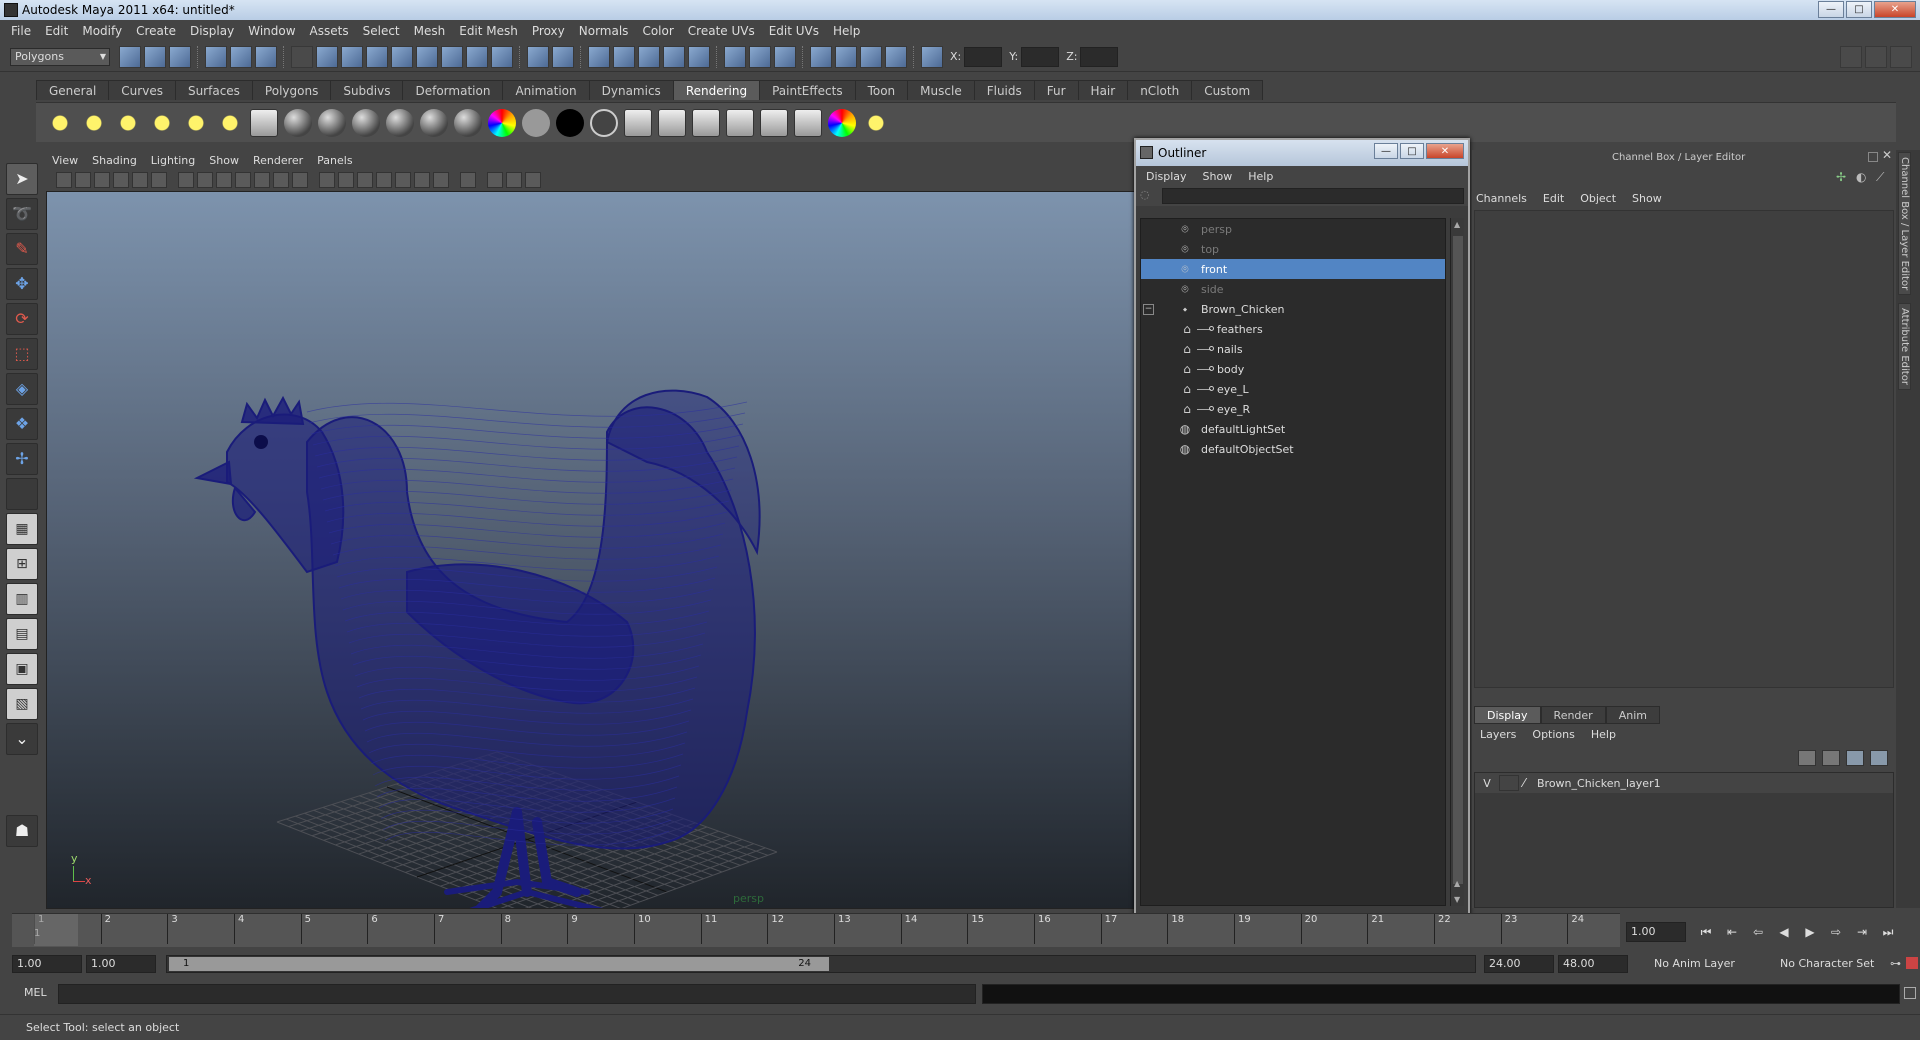 This screenshot has width=1920, height=1040. What do you see at coordinates (468, 122) in the screenshot?
I see `layered-shader-icon` at bounding box center [468, 122].